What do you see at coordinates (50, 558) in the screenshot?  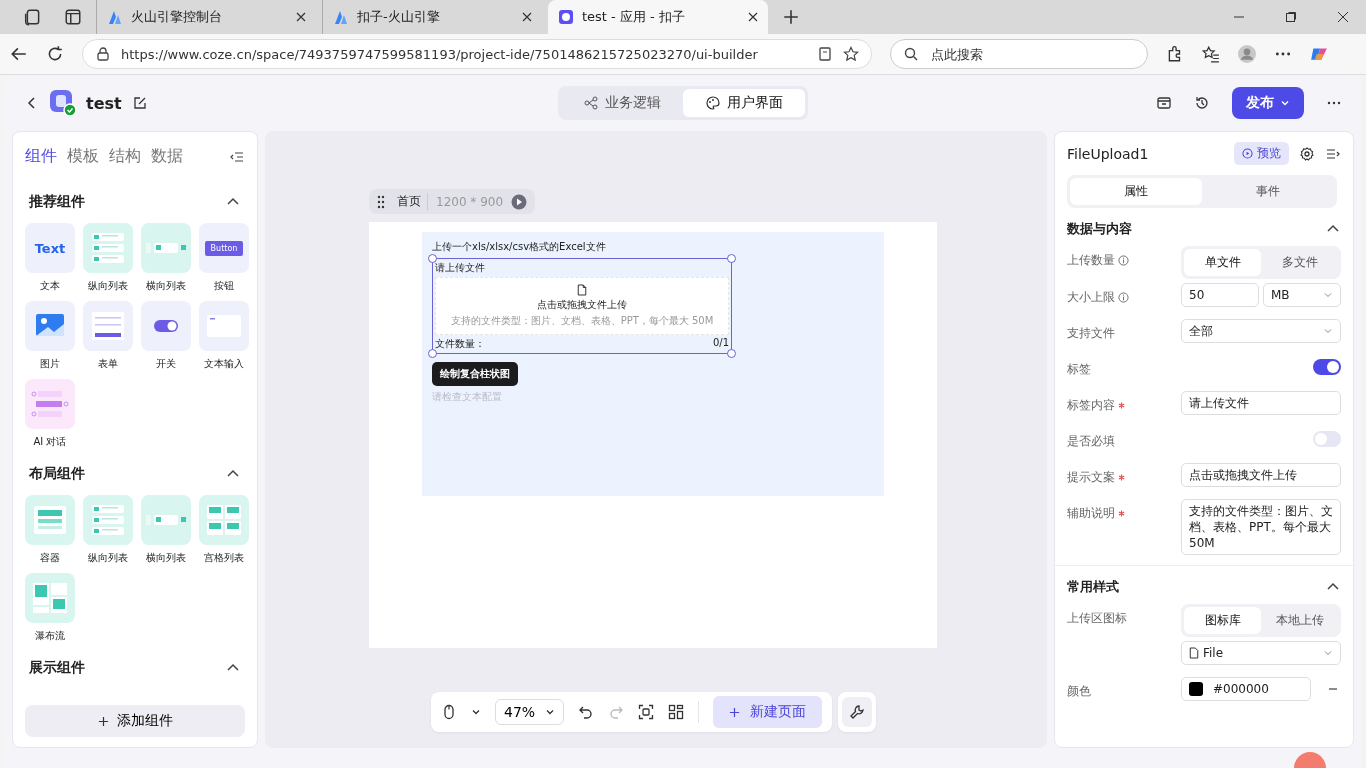 I see `component-label: 容器` at bounding box center [50, 558].